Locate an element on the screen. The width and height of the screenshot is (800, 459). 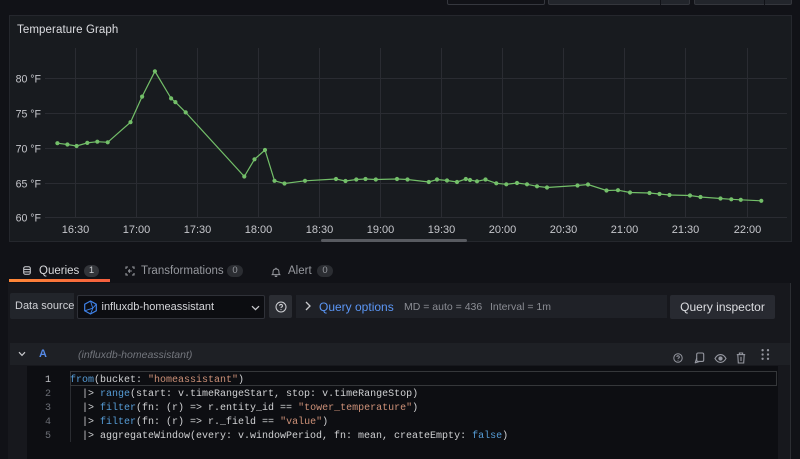
svg-text: 70 °F is located at coordinates (29, 150).